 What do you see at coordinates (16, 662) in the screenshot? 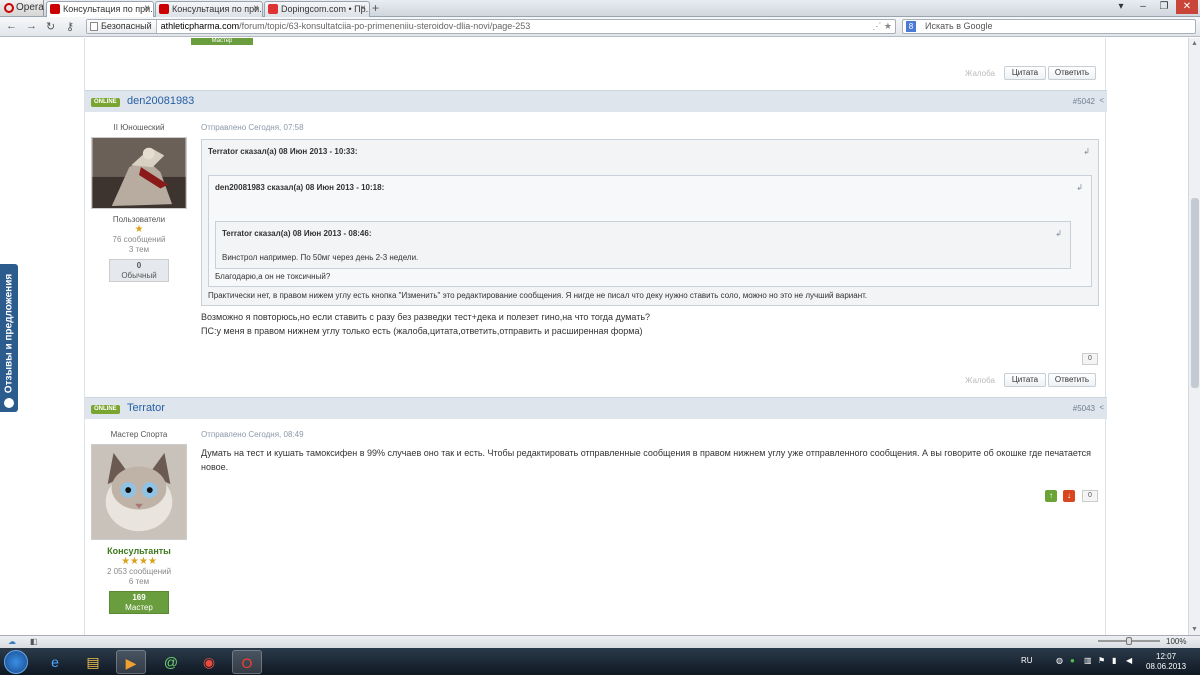
I see `start-button` at bounding box center [16, 662].